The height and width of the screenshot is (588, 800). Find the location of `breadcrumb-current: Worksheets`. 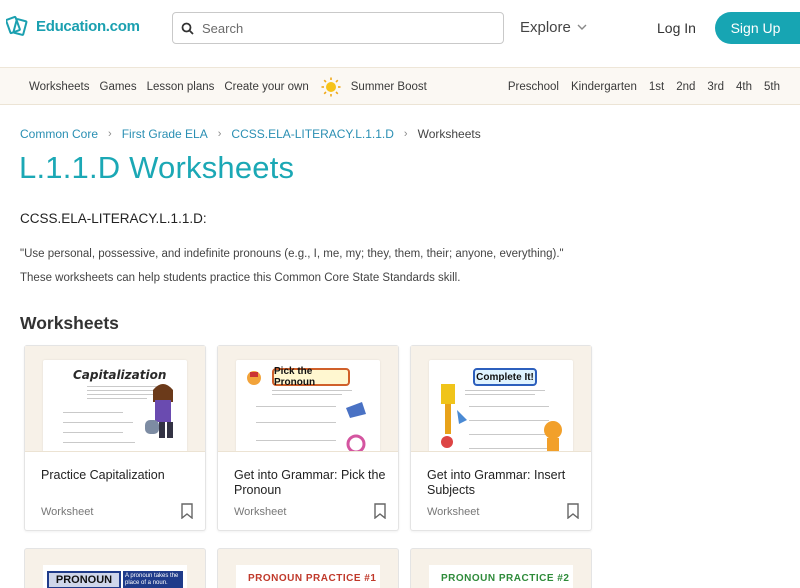

breadcrumb-current: Worksheets is located at coordinates (449, 134).